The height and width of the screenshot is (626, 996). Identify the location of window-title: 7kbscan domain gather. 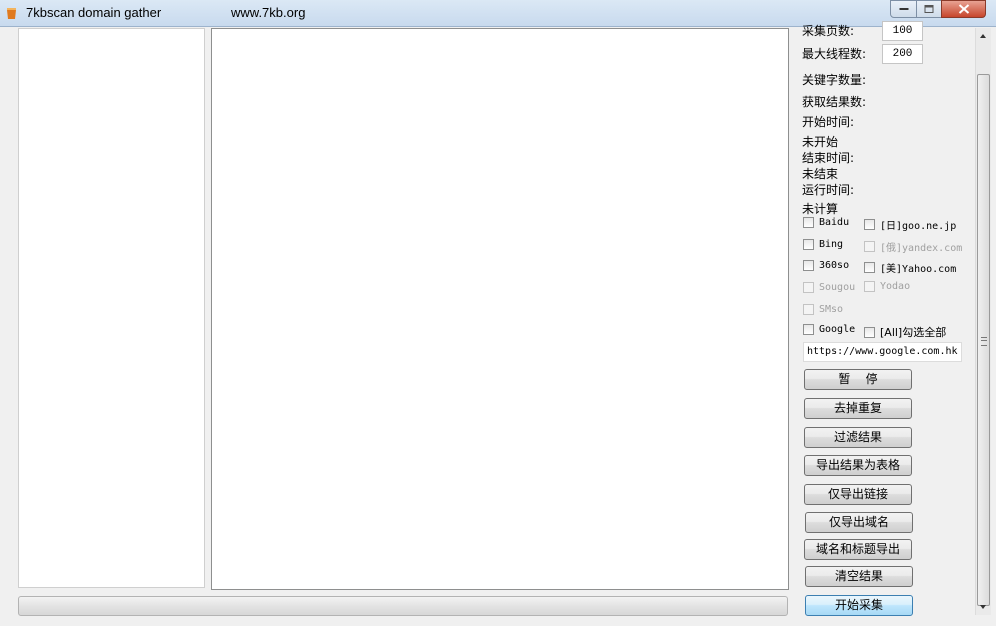
(94, 12).